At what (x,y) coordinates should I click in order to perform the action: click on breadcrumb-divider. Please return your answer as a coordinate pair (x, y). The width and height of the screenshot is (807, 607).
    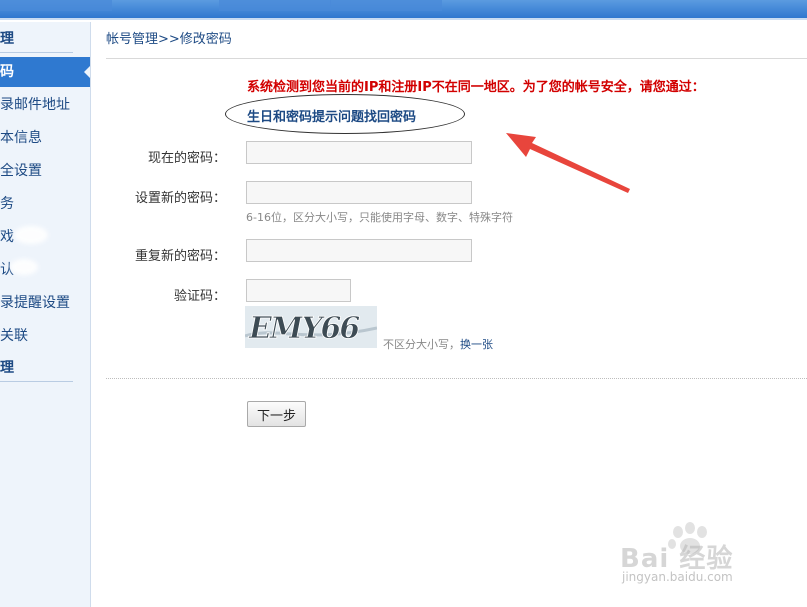
    Looking at the image, I should click on (456, 58).